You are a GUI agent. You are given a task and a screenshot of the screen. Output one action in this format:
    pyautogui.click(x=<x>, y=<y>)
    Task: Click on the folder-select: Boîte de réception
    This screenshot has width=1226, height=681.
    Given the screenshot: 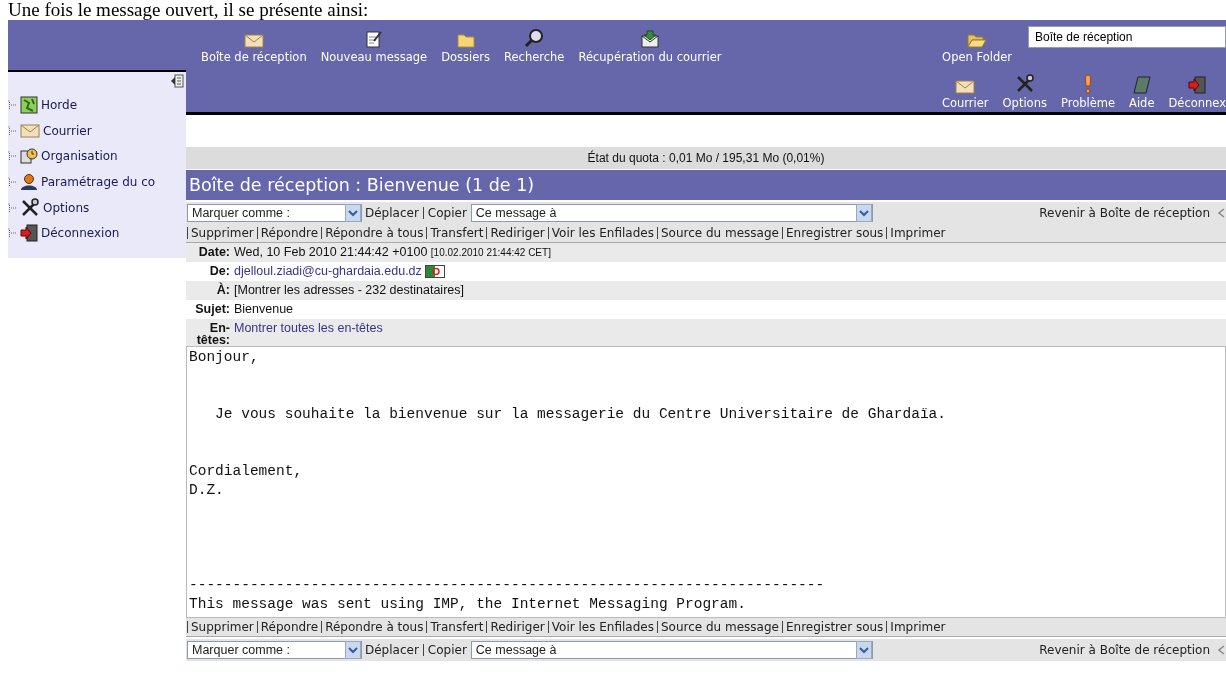 What is the action you would take?
    pyautogui.click(x=1127, y=37)
    